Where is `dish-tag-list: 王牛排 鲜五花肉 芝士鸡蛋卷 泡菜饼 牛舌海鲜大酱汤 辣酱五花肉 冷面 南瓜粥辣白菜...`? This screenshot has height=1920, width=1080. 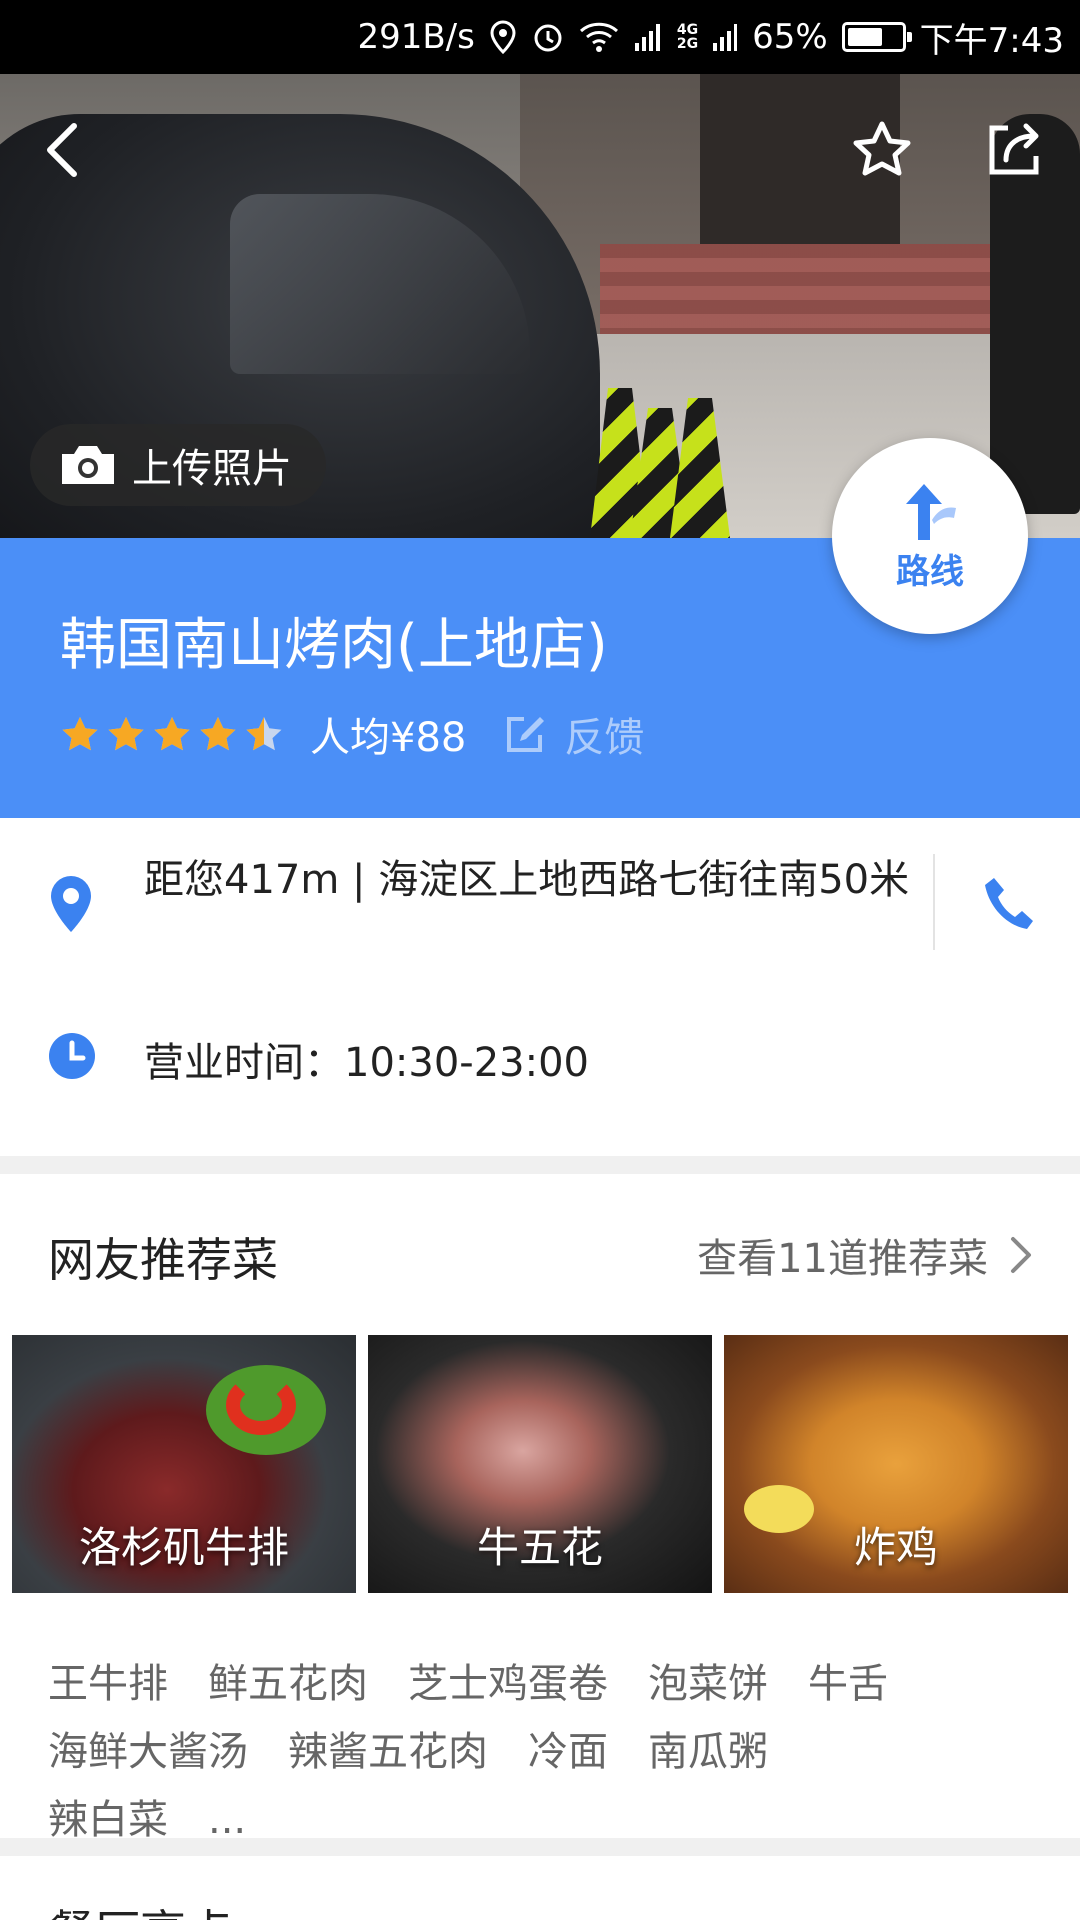
dish-tag-list: 王牛排 鲜五花肉 芝士鸡蛋卷 泡菜饼 牛舌海鲜大酱汤 辣酱五花肉 冷面 南瓜粥辣白菜... is located at coordinates (543, 1752).